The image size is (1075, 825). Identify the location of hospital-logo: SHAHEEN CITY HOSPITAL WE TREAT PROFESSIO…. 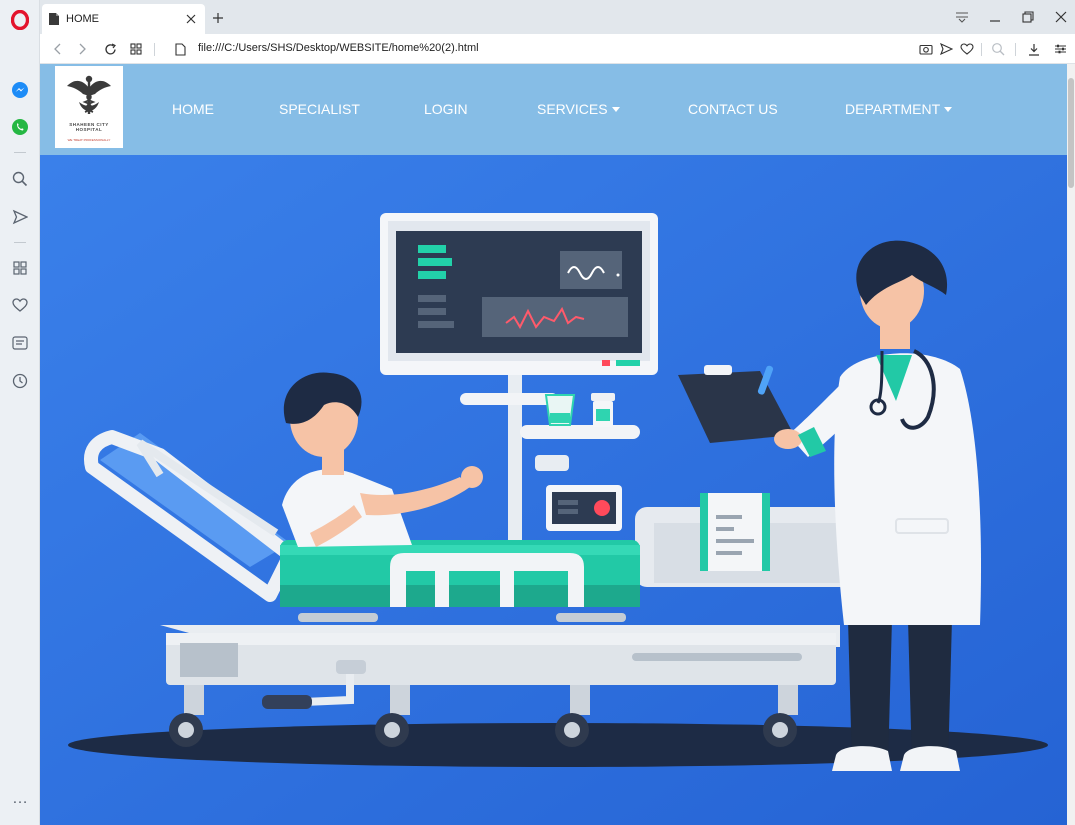
(89, 107).